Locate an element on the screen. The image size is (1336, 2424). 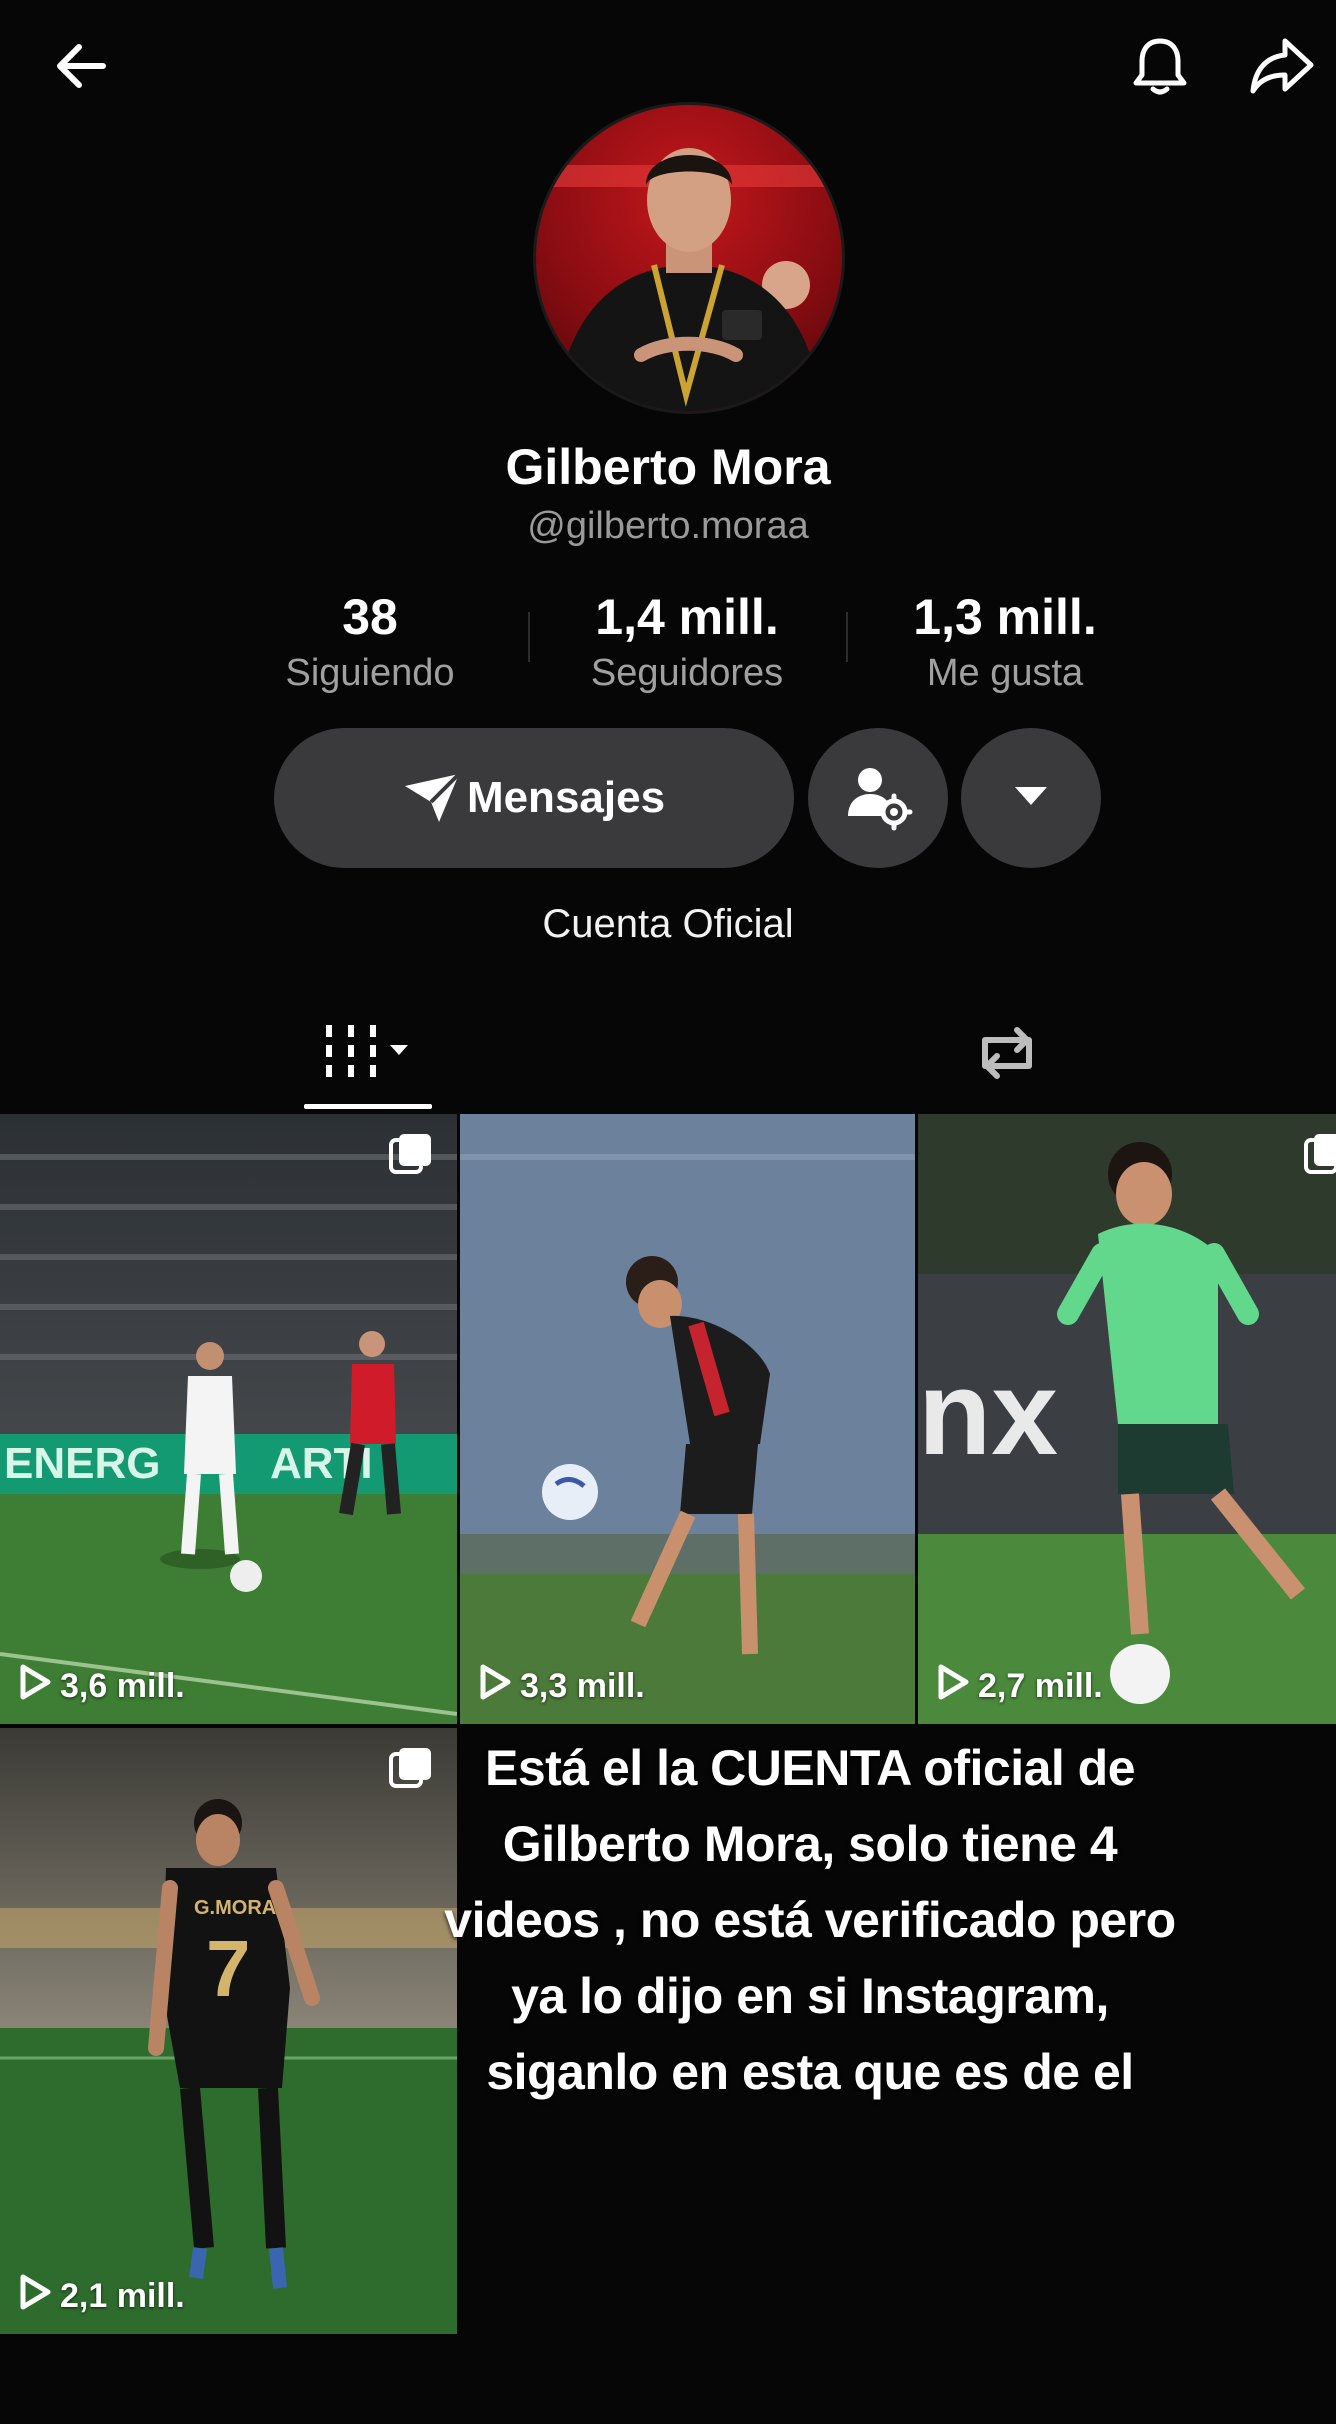
tab-reposts is located at coordinates (1007, 1055).